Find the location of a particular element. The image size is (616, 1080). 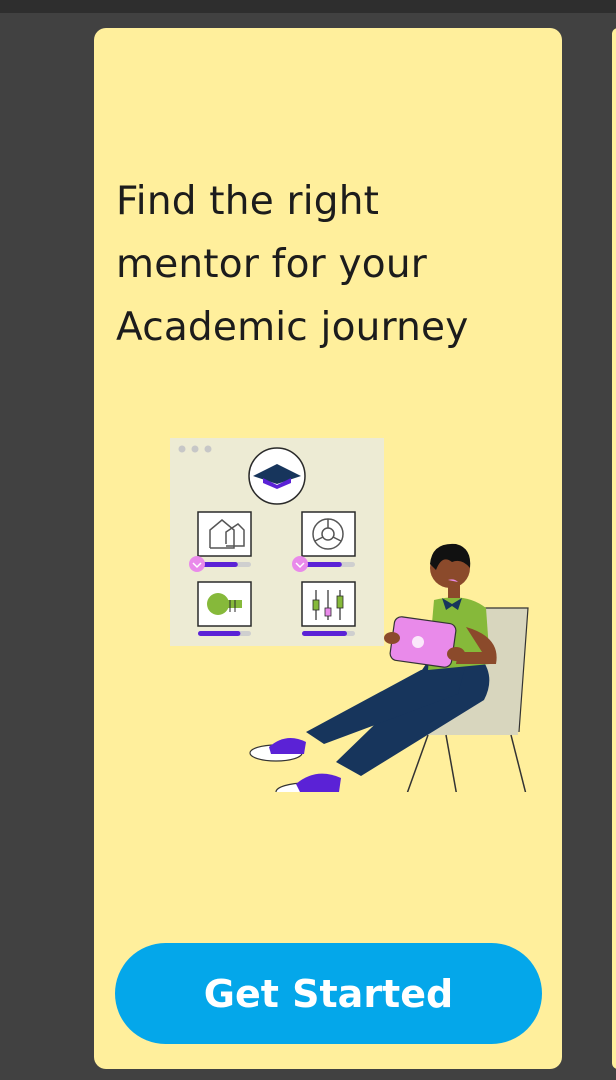

pie-chart-icon is located at coordinates (328, 534).